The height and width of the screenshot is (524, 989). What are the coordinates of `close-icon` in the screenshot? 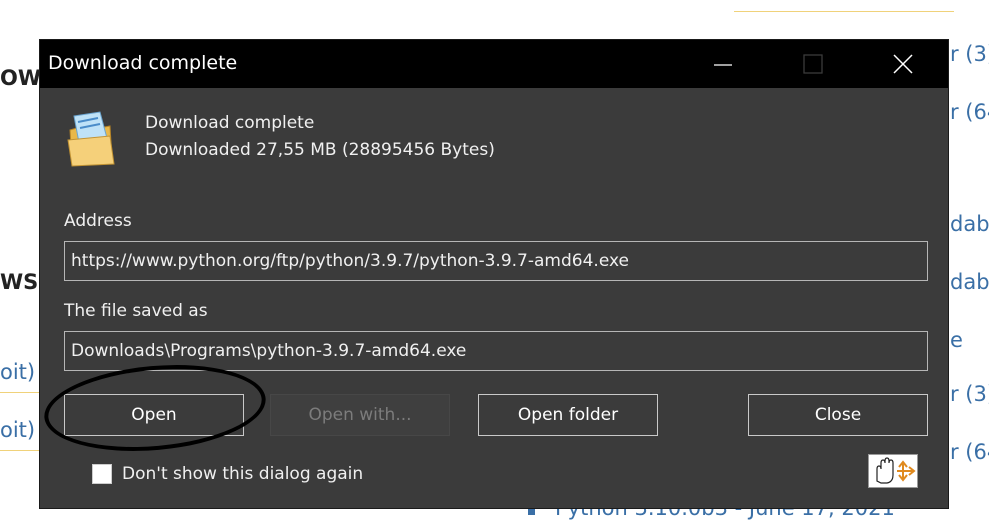 It's located at (903, 64).